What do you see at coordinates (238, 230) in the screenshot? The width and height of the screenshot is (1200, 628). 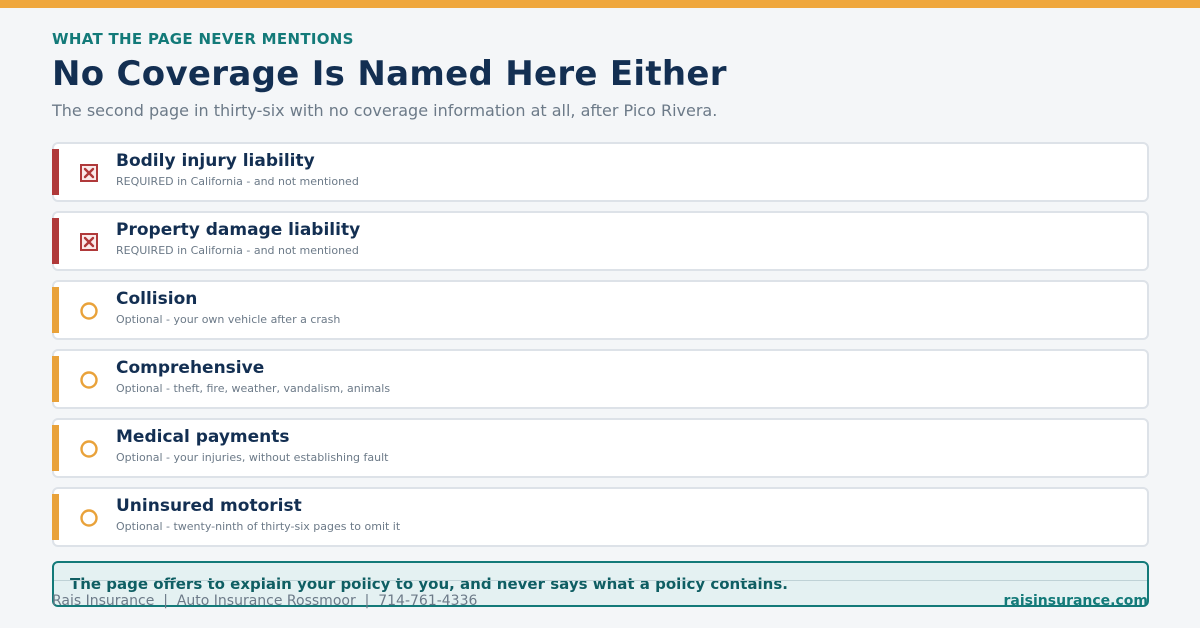 I see `coverage-name: Property damage liability` at bounding box center [238, 230].